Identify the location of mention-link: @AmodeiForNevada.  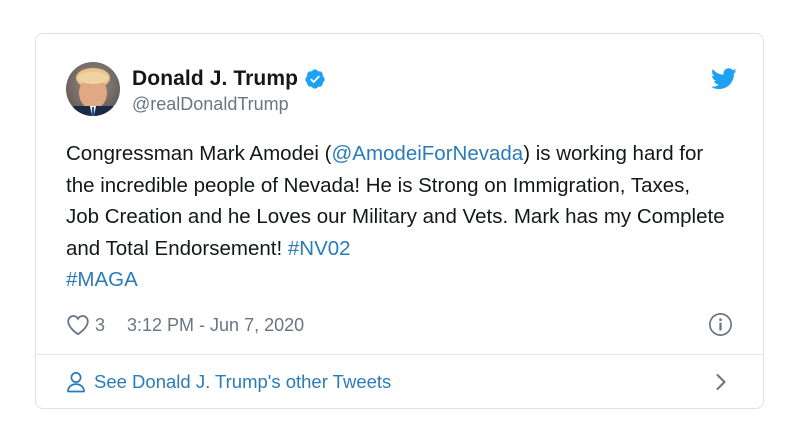
(427, 153).